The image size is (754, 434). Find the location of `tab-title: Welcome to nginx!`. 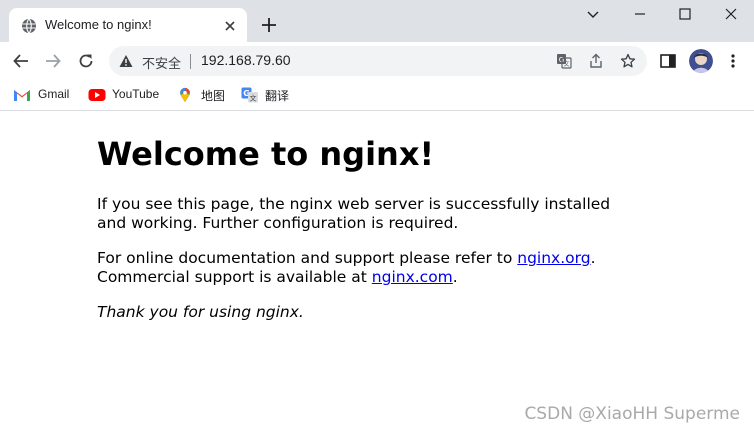

tab-title: Welcome to nginx! is located at coordinates (98, 24).